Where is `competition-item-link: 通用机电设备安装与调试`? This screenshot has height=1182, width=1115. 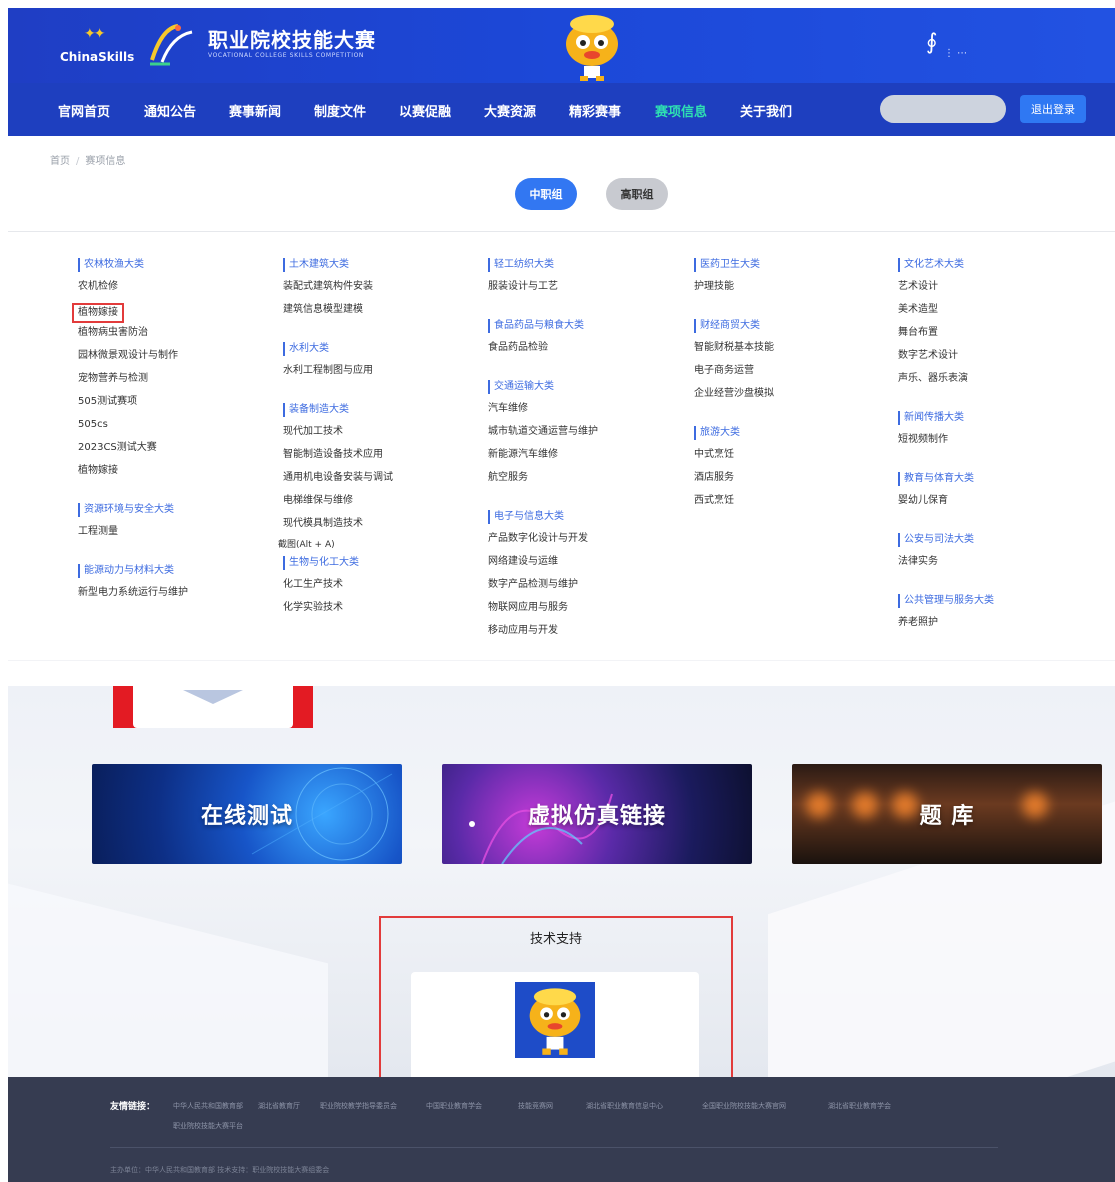
competition-item-link: 通用机电设备安装与调试 is located at coordinates (338, 477).